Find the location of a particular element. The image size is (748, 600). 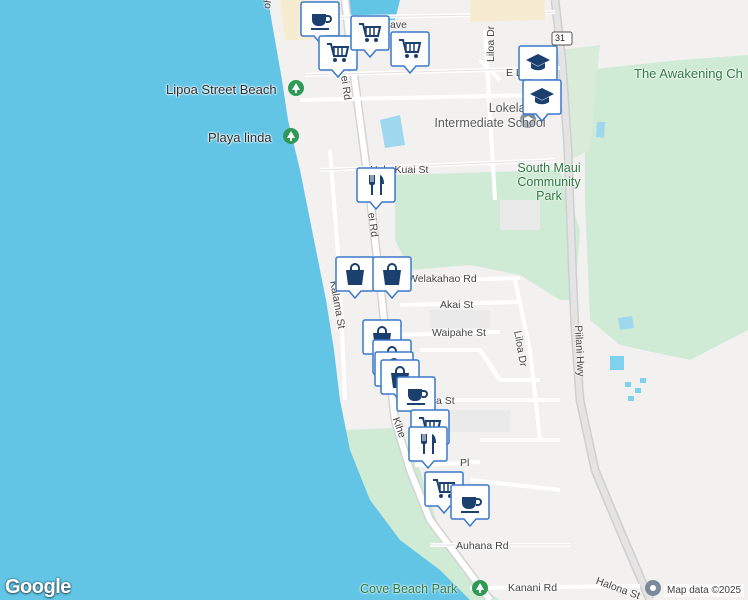

road-label-akai: Akai St is located at coordinates (457, 305).